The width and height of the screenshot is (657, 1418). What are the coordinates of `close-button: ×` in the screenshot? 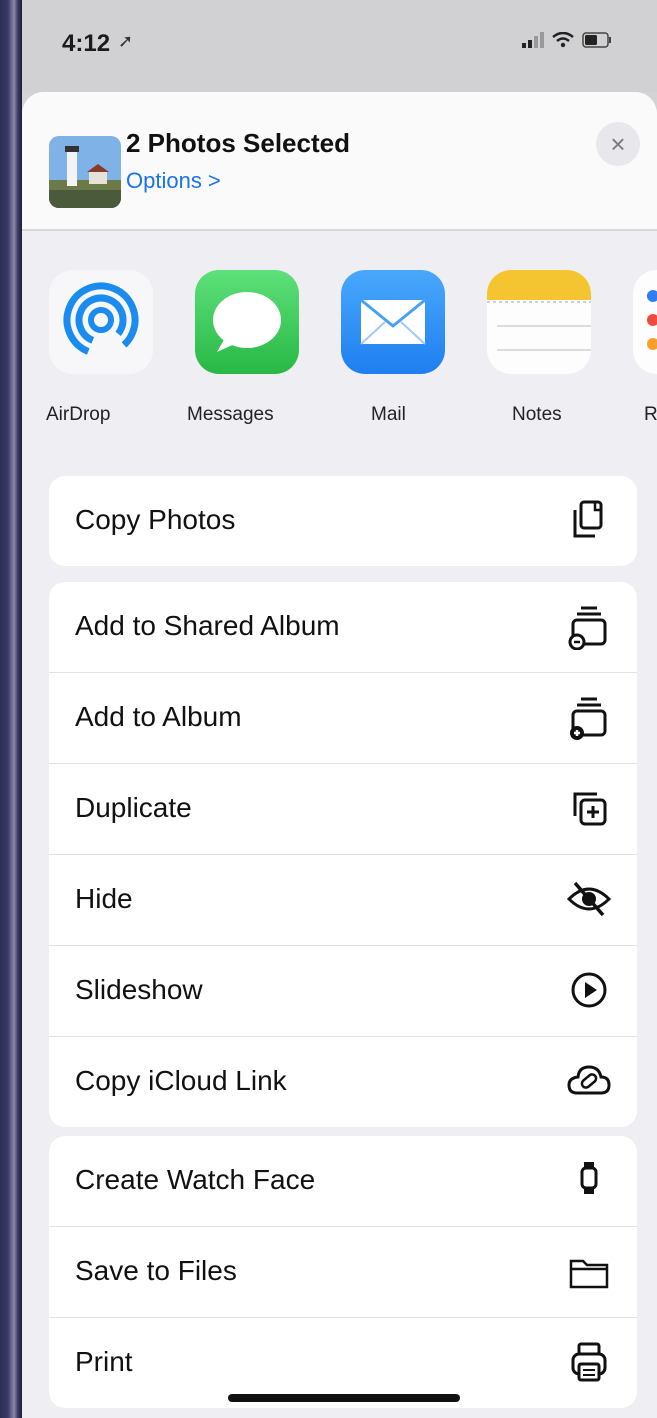 It's located at (618, 144).